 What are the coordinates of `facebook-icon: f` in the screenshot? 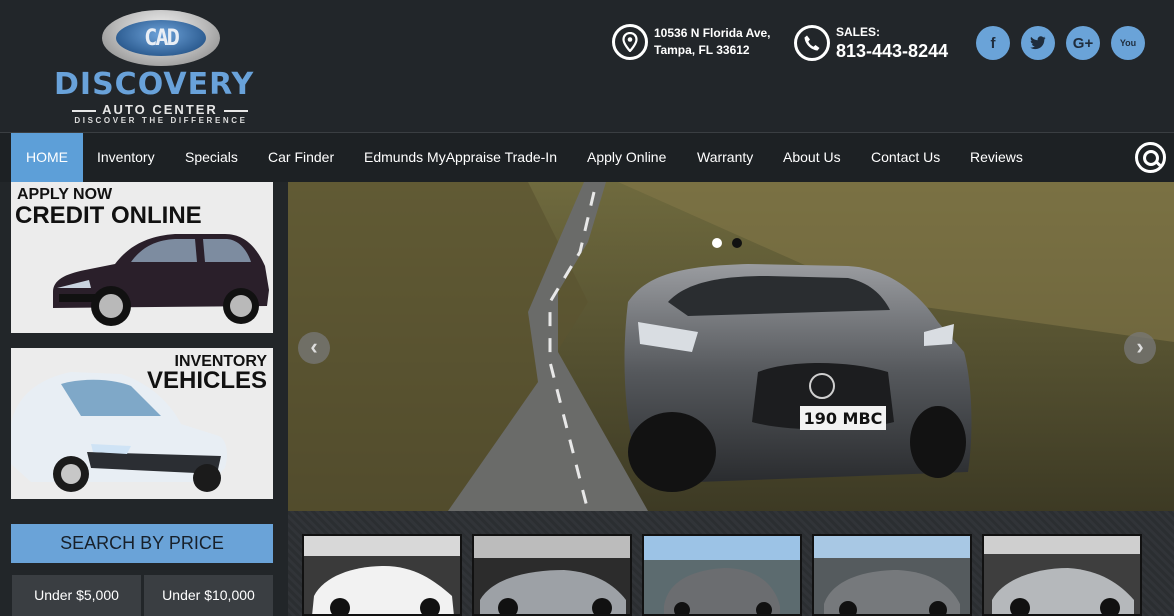 It's located at (993, 43).